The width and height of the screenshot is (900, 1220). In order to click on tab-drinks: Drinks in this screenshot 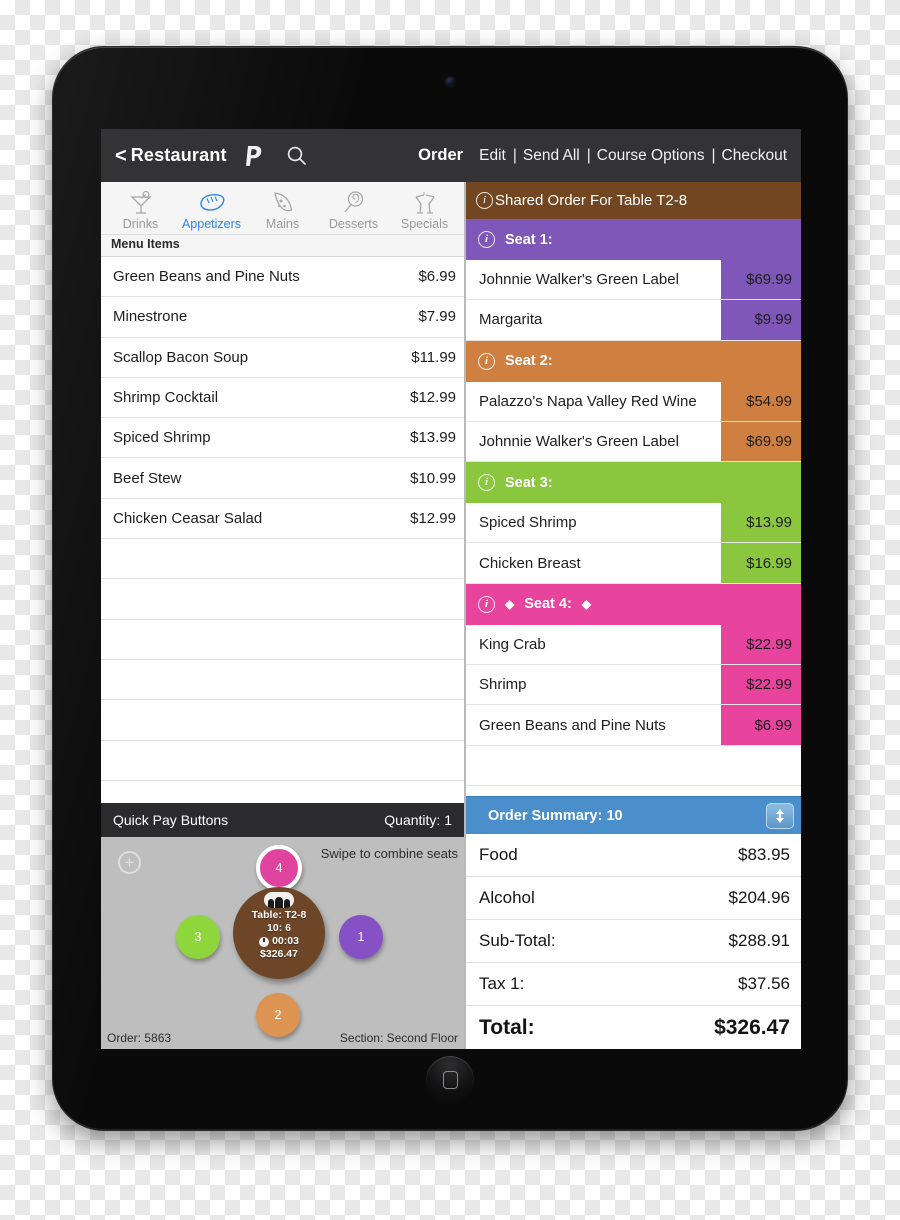, I will do `click(140, 209)`.